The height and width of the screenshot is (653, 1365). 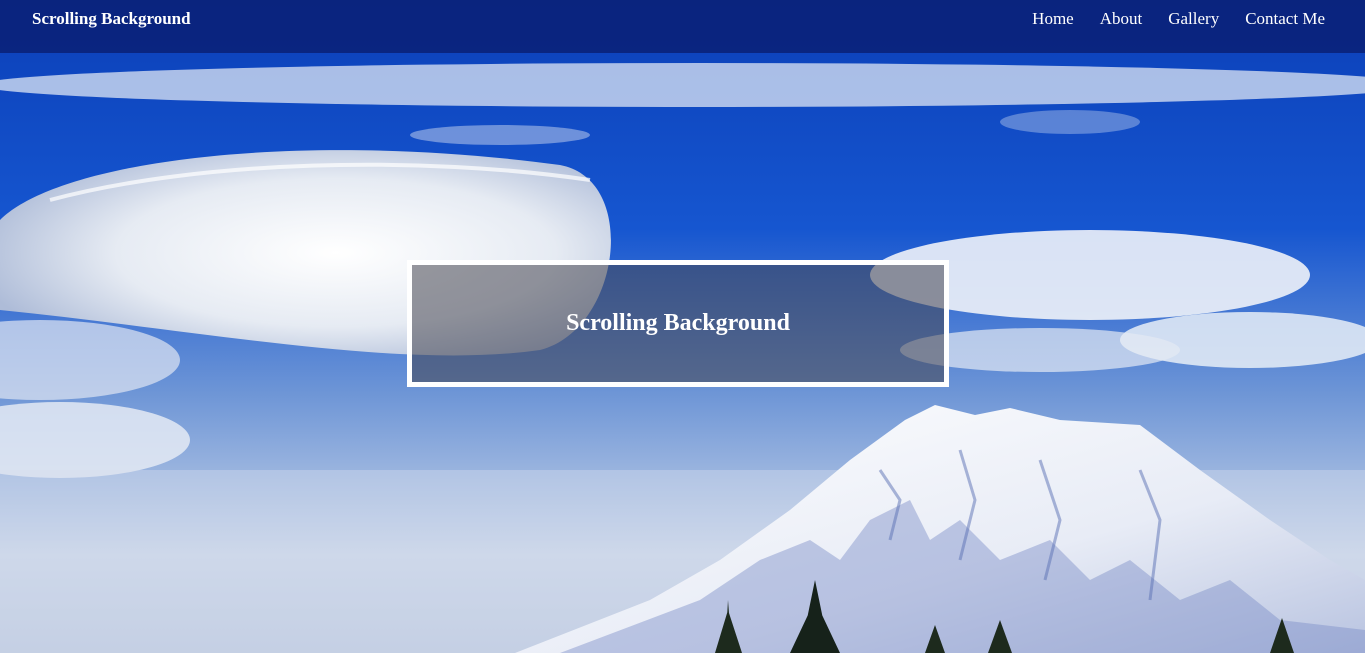 I want to click on brand-link: Scrolling Background, so click(x=111, y=19).